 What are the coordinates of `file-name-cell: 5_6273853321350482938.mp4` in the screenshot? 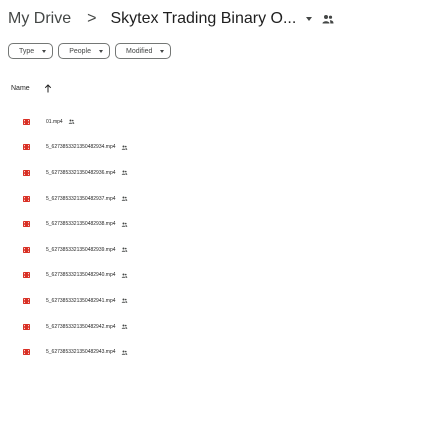 It's located at (87, 224).